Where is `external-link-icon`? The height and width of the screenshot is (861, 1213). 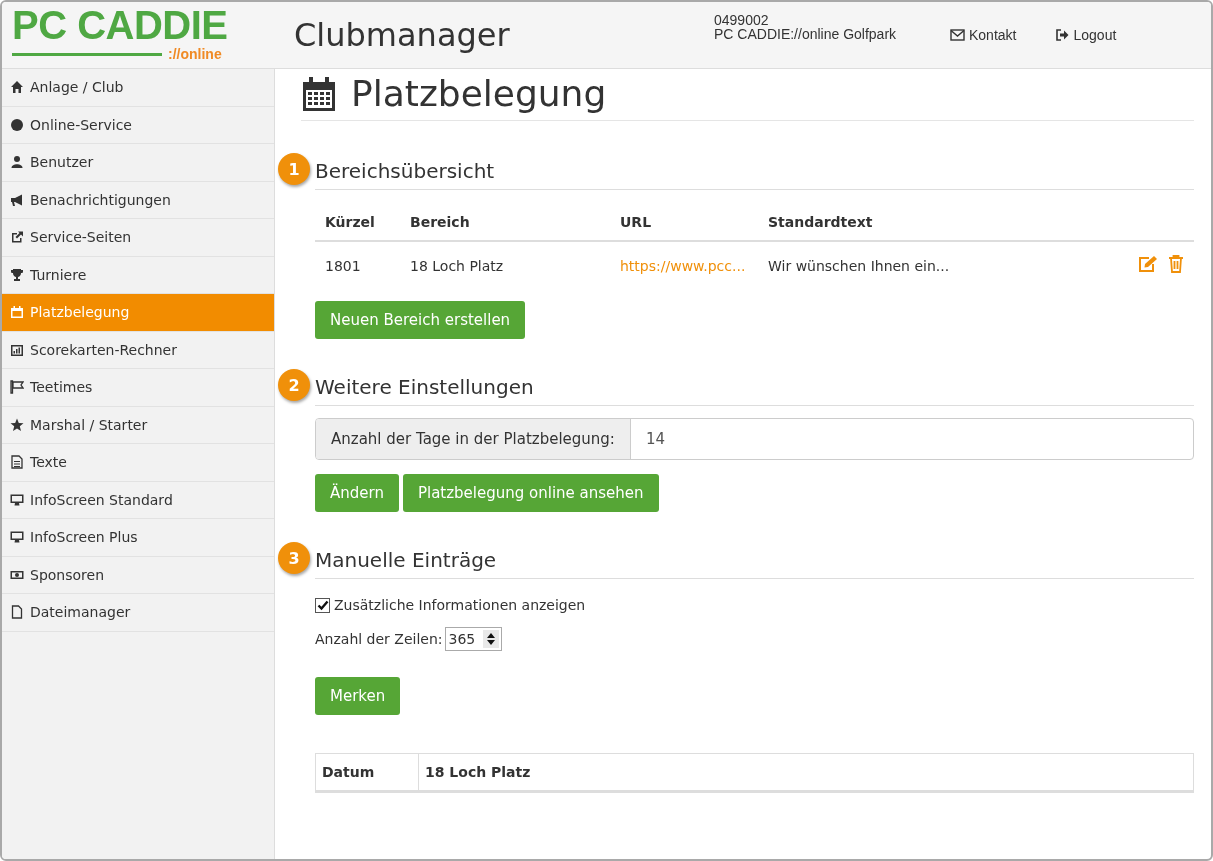 external-link-icon is located at coordinates (17, 237).